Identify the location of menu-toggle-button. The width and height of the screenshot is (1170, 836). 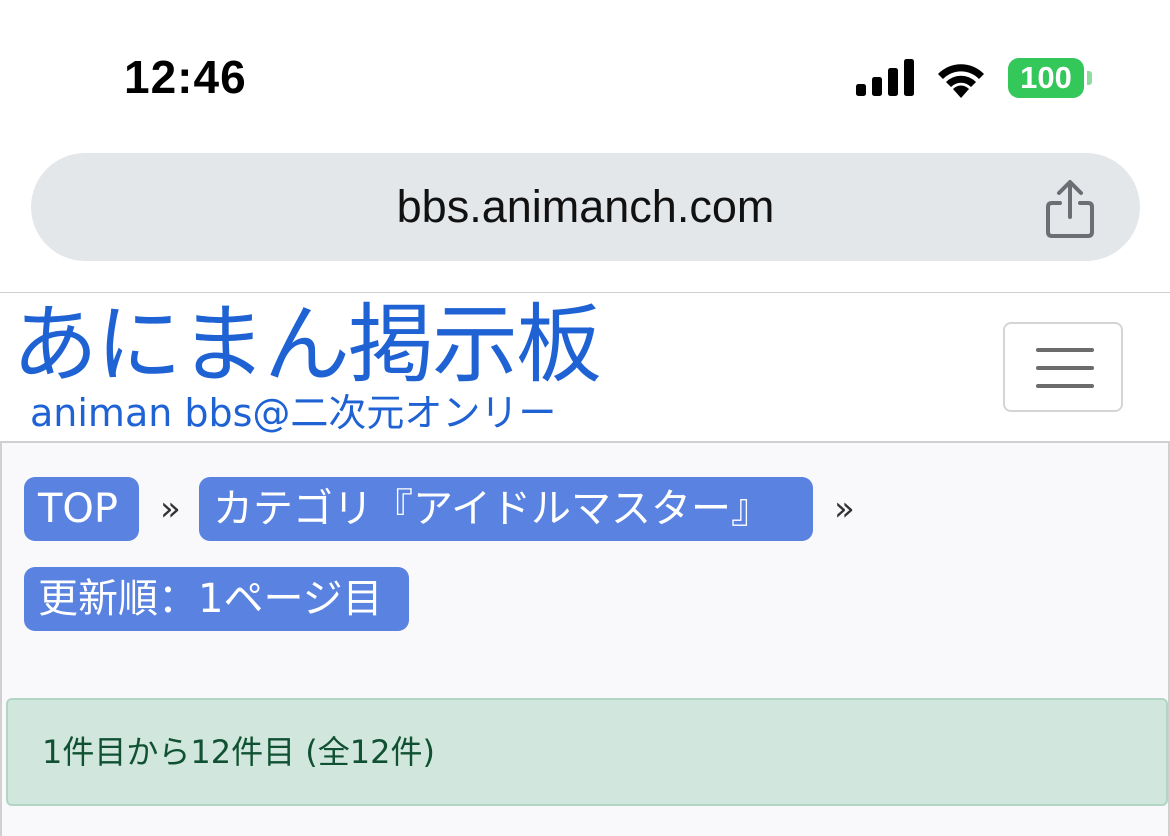
(1063, 367).